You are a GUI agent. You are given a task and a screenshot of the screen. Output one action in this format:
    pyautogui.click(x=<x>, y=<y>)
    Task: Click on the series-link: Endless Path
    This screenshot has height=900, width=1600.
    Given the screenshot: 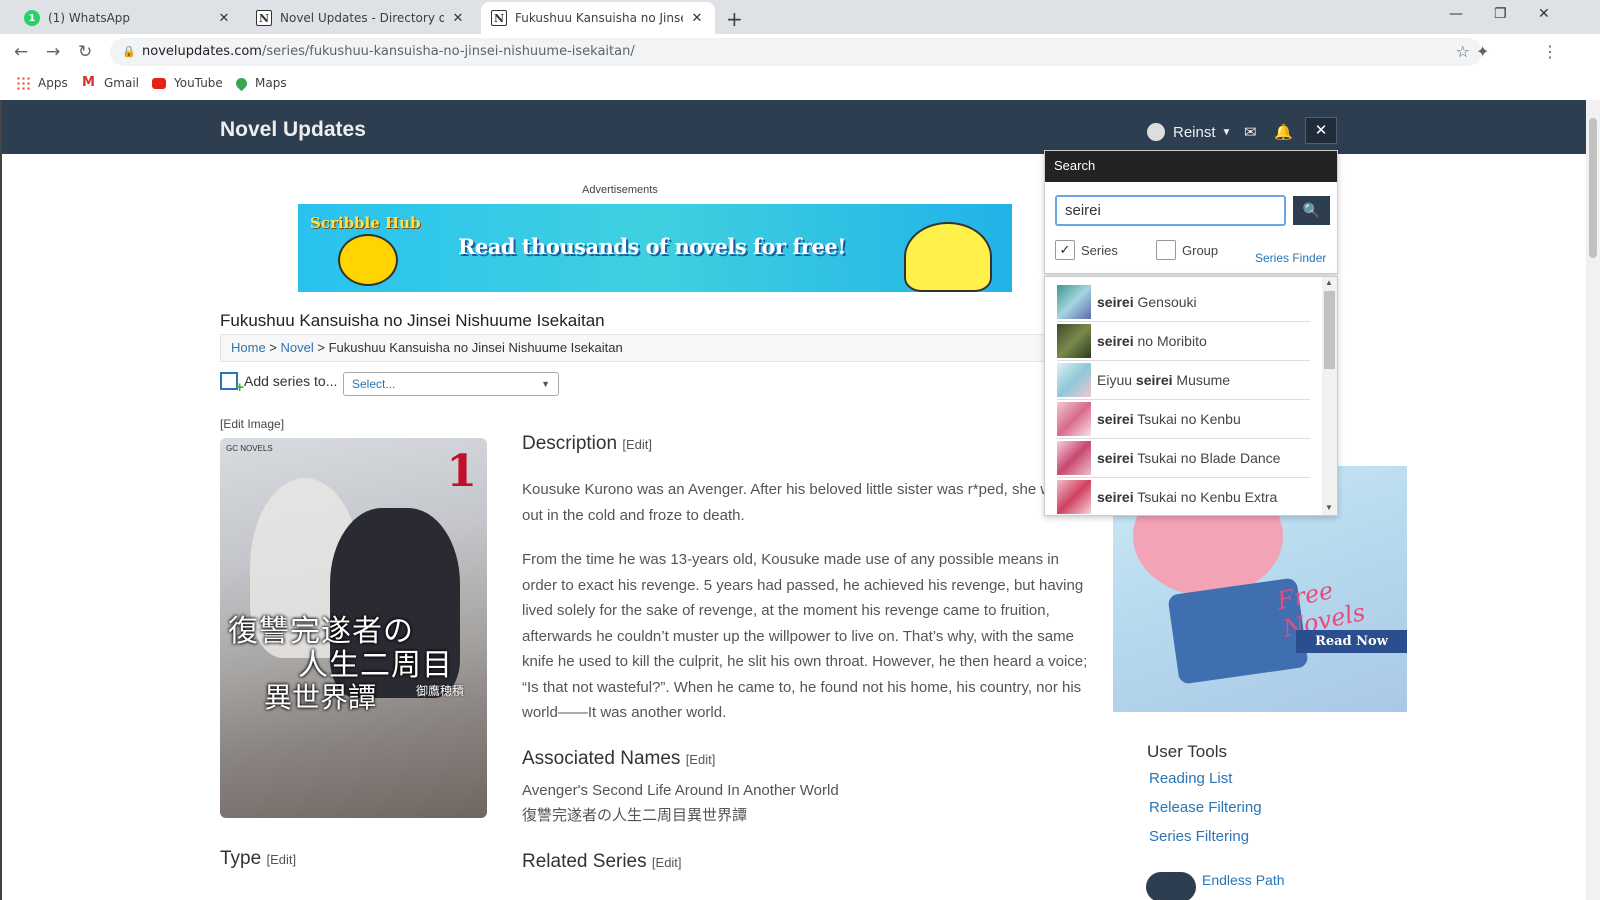 What is the action you would take?
    pyautogui.click(x=1243, y=880)
    